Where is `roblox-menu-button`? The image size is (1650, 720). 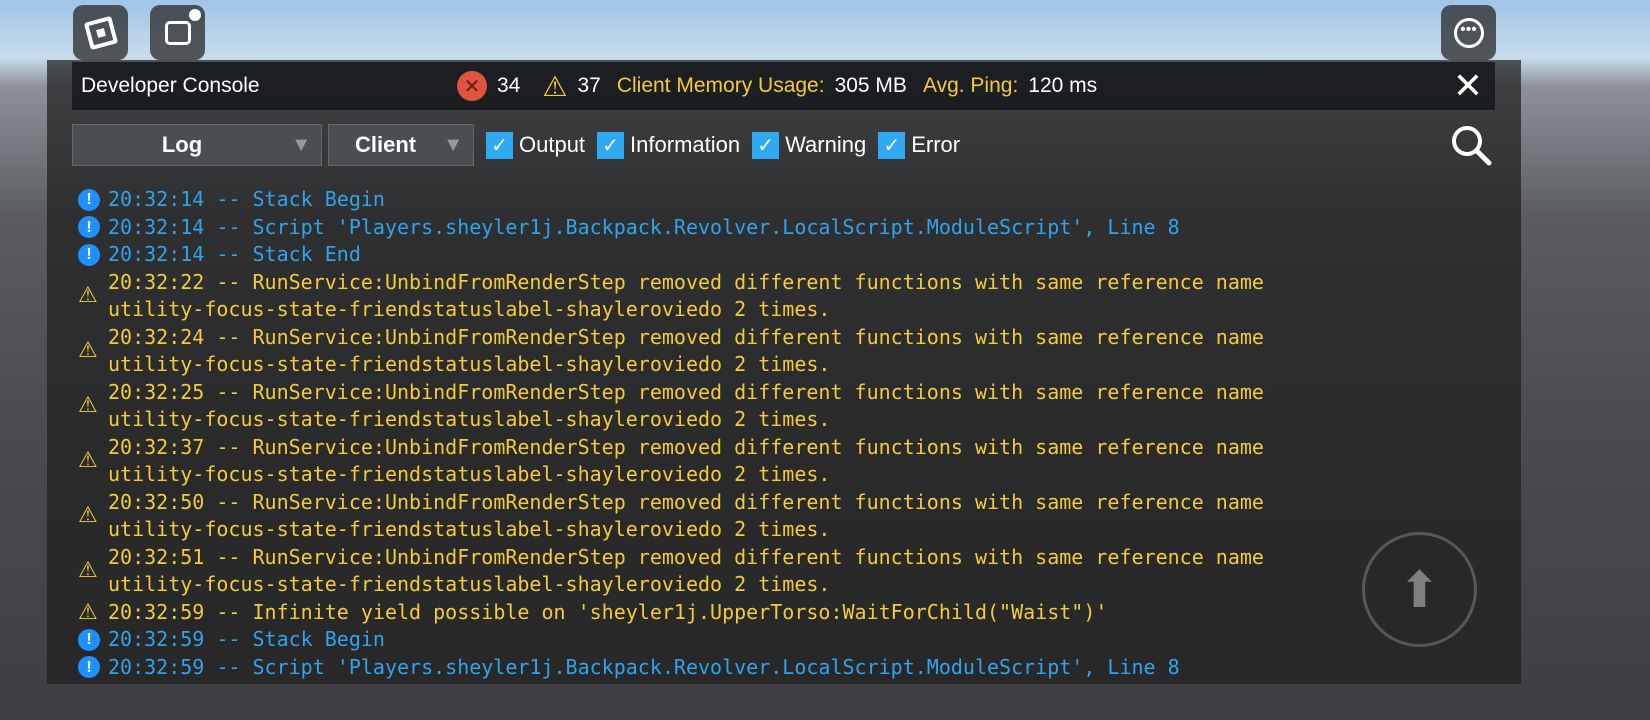 roblox-menu-button is located at coordinates (100, 32).